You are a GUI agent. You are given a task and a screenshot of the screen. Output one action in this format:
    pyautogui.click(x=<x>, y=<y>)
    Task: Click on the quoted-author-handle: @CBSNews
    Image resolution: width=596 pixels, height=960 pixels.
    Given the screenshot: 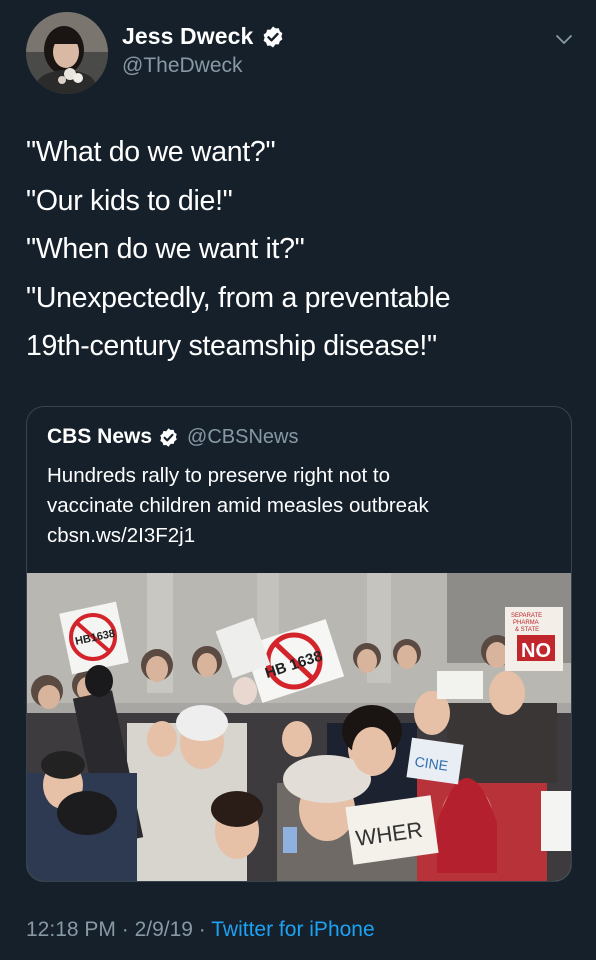 What is the action you would take?
    pyautogui.click(x=243, y=436)
    